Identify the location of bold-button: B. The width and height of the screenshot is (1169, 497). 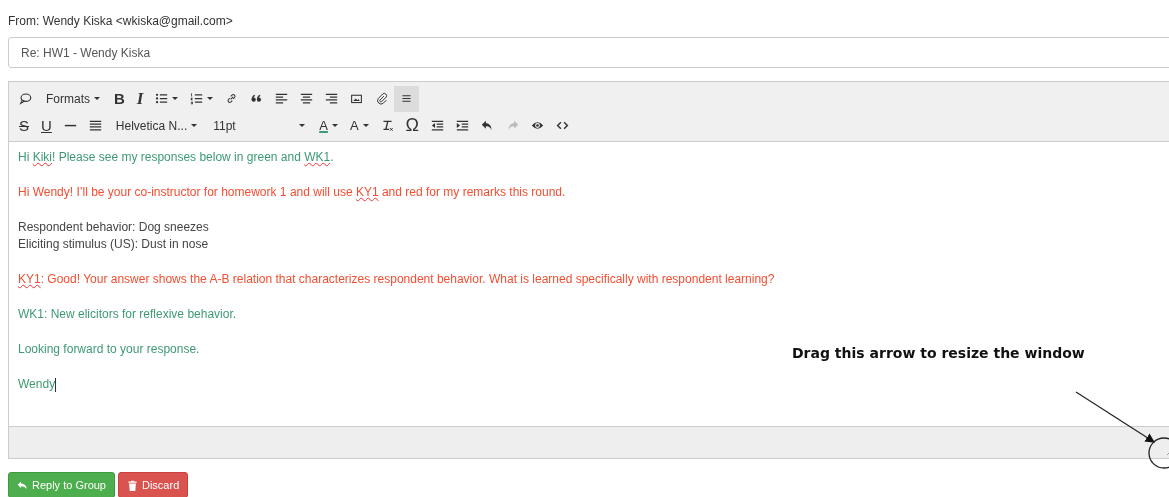
(119, 98).